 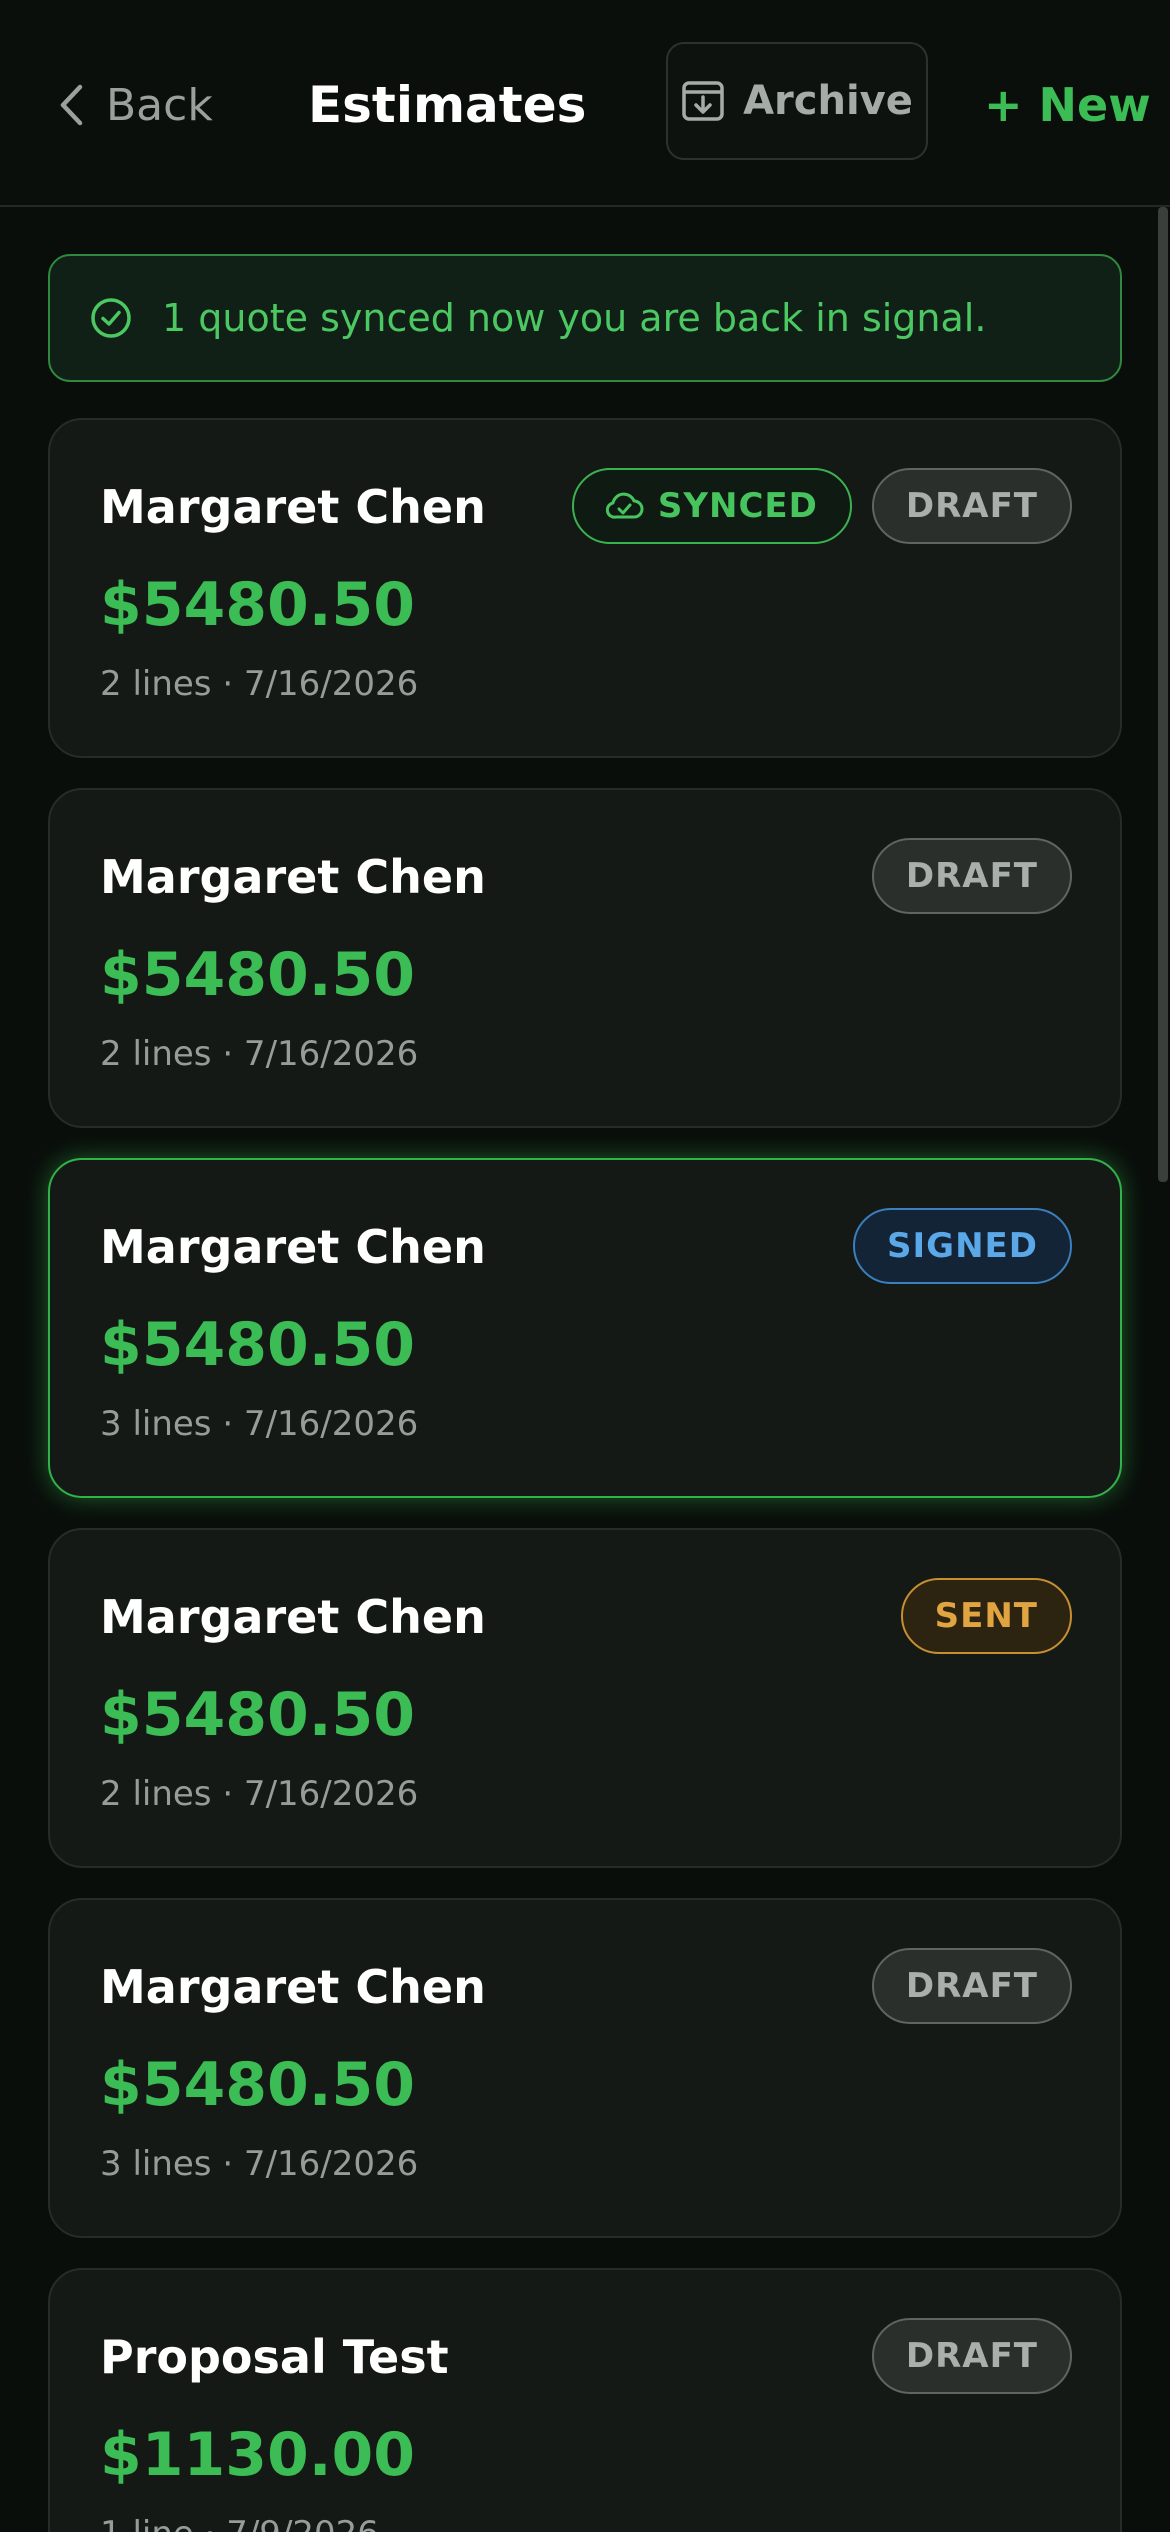 What do you see at coordinates (258, 2455) in the screenshot?
I see `estimate-total: $1130.00` at bounding box center [258, 2455].